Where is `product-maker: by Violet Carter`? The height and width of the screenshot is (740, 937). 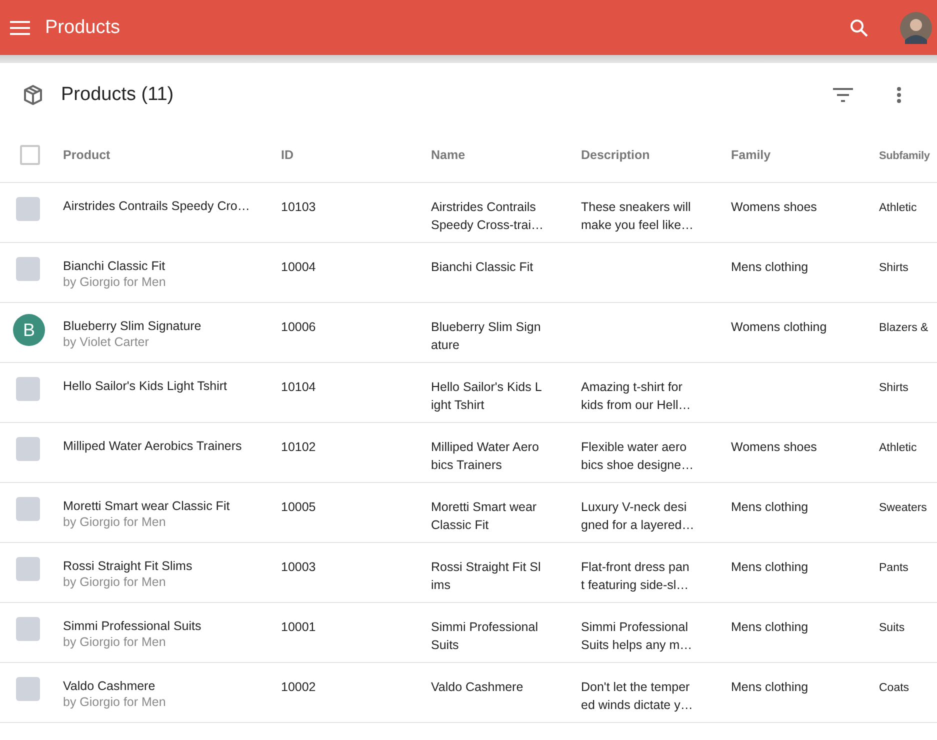 product-maker: by Violet Carter is located at coordinates (106, 342).